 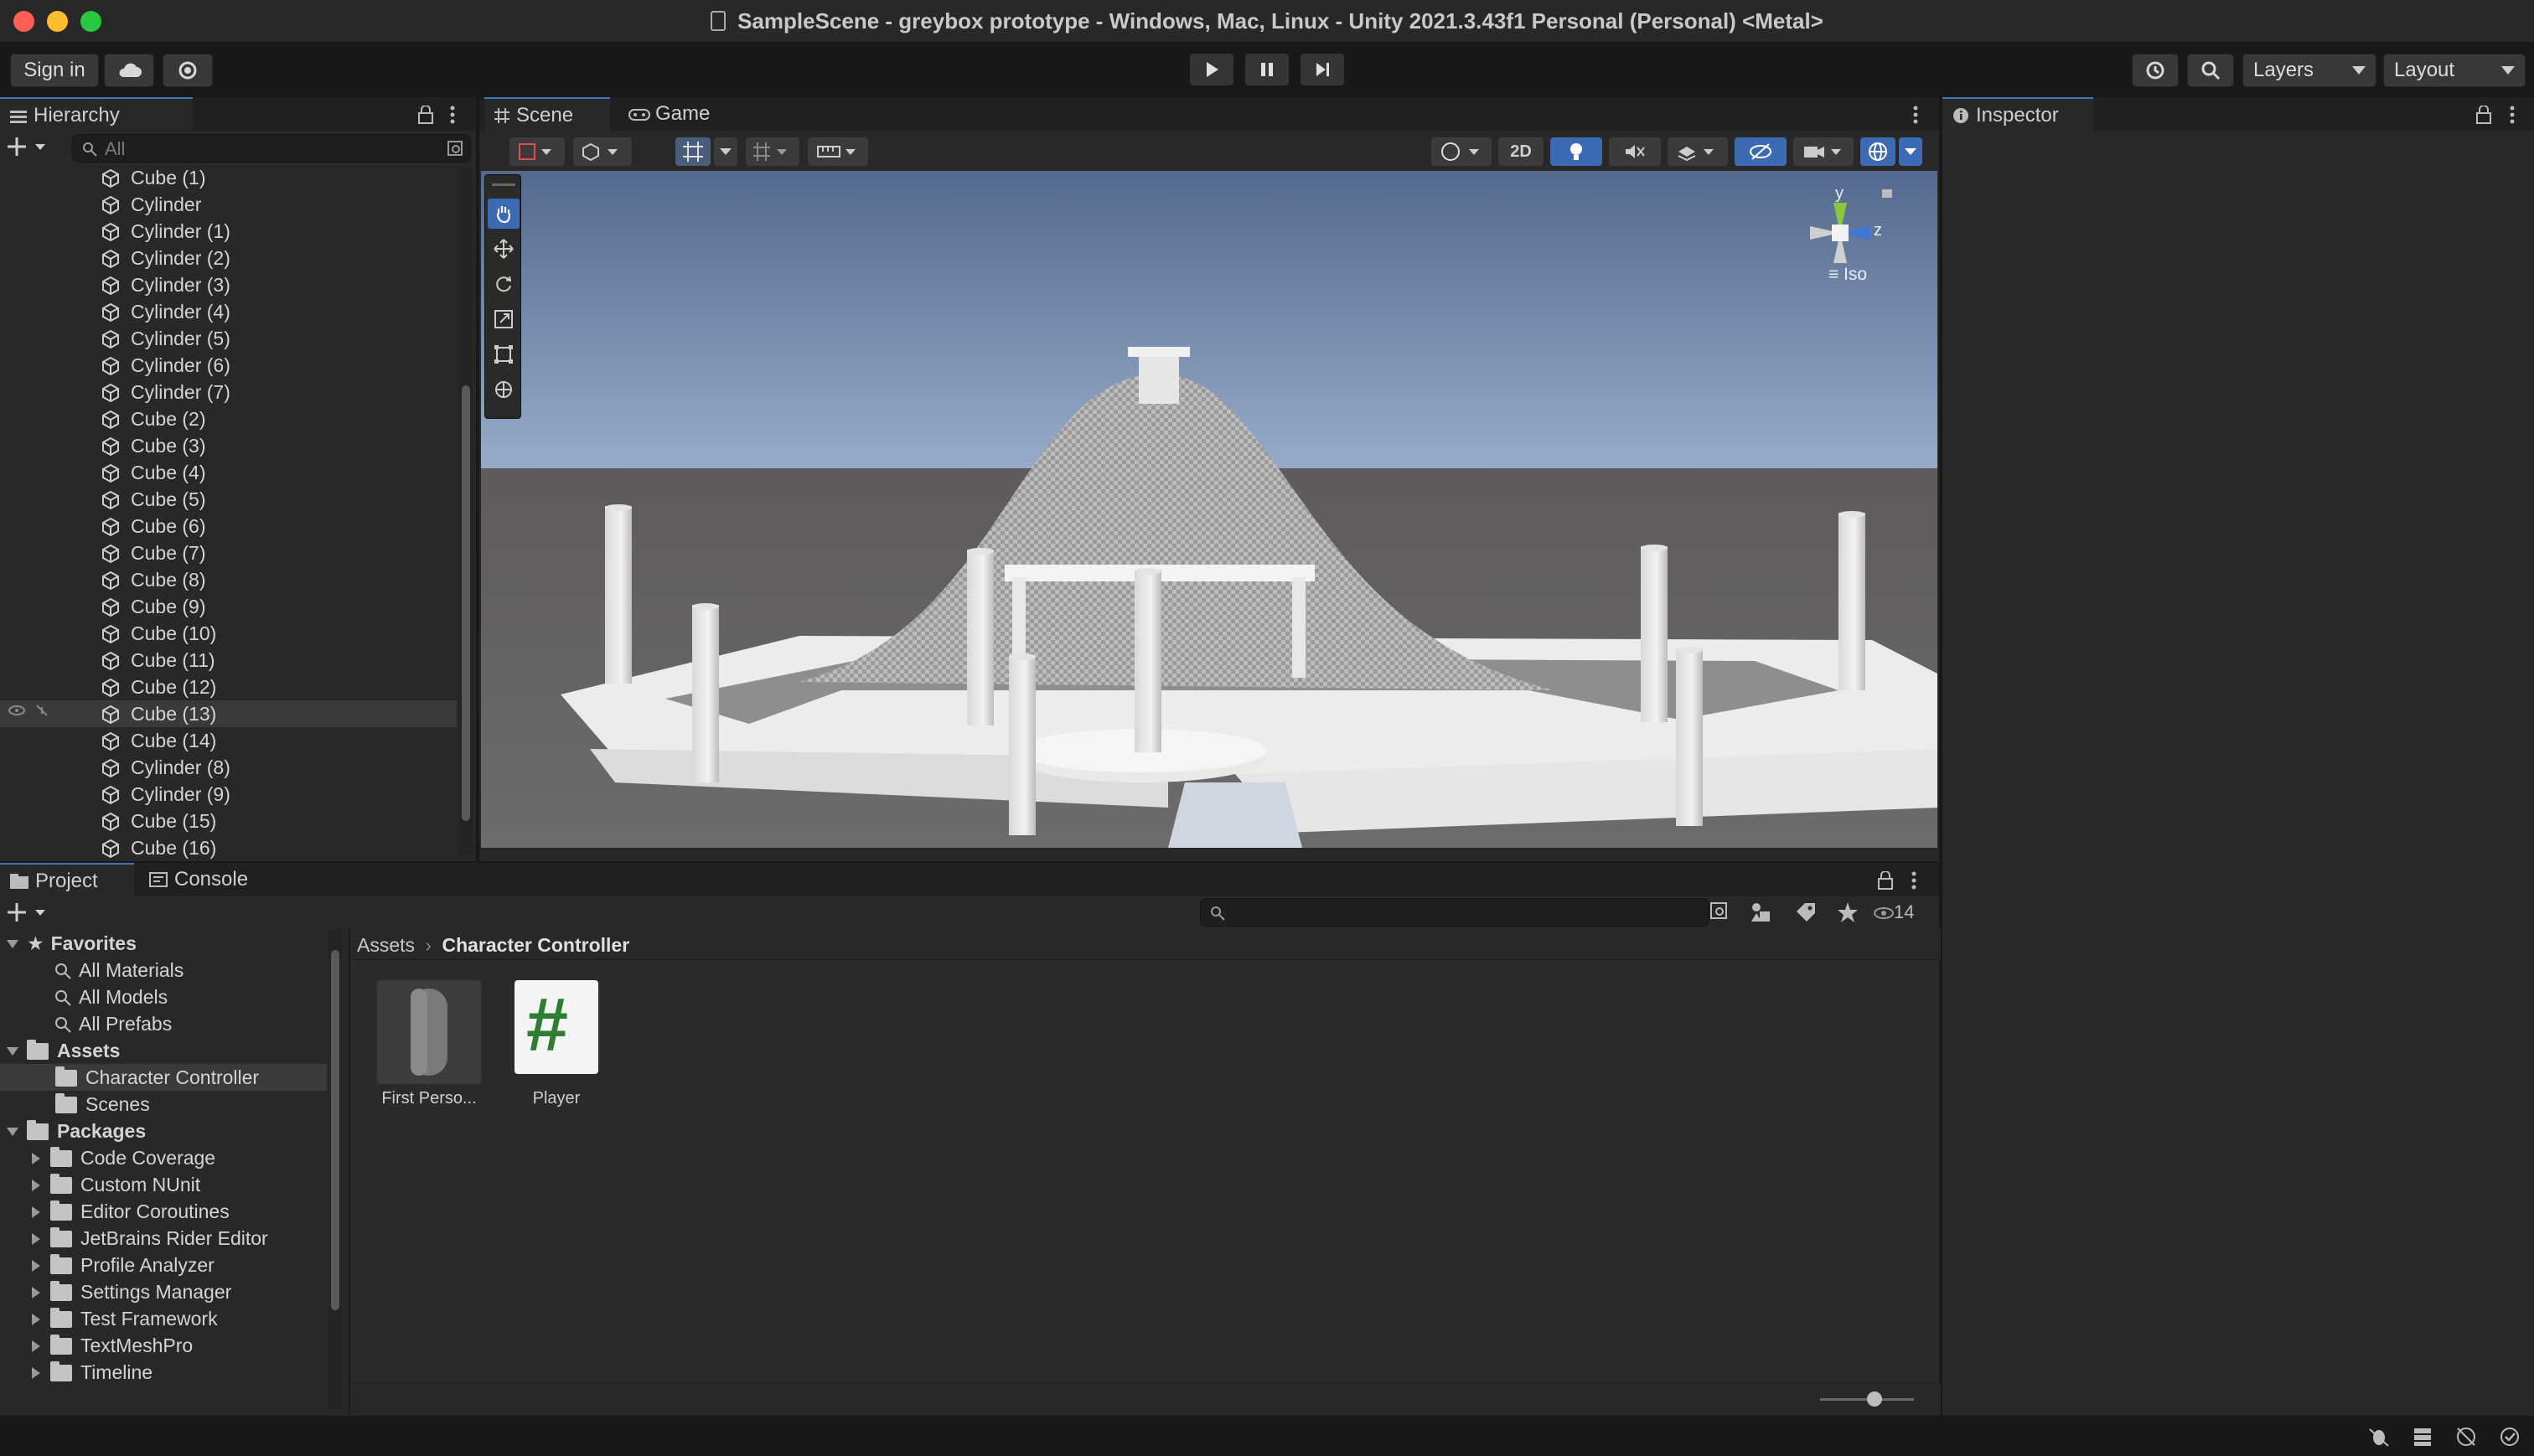 What do you see at coordinates (1910, 151) in the screenshot?
I see `gizmos-dropdown` at bounding box center [1910, 151].